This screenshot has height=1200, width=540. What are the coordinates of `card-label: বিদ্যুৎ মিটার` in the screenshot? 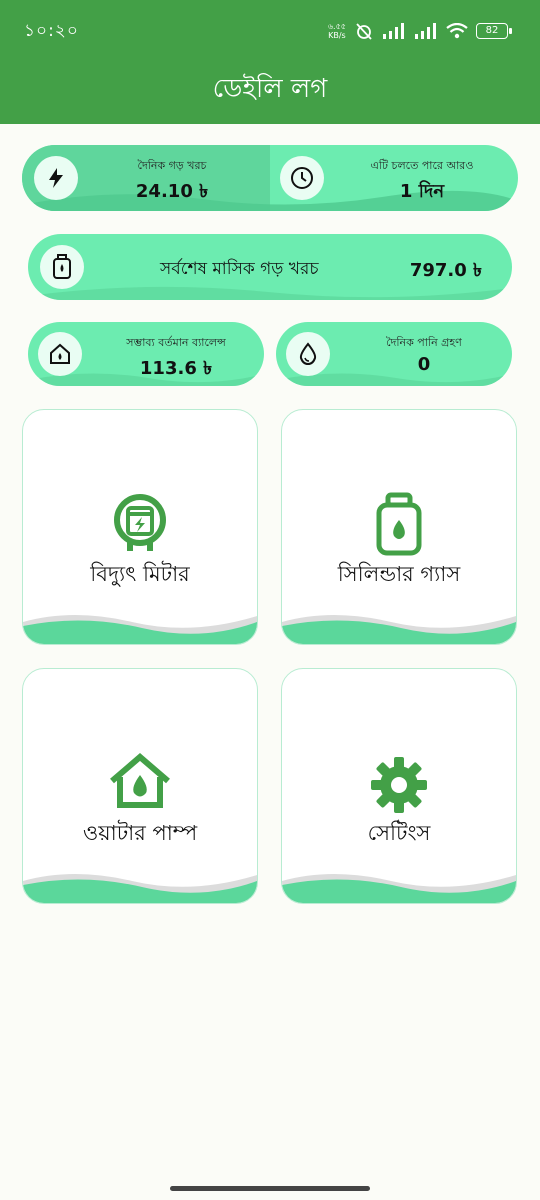 It's located at (140, 574).